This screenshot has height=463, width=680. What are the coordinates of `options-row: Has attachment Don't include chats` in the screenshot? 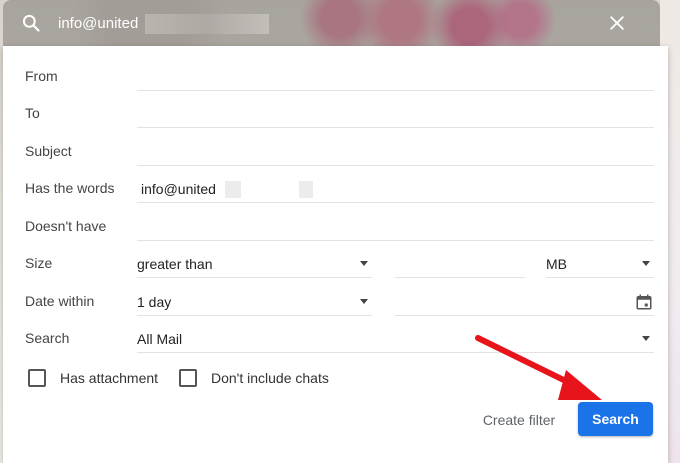 It's located at (335, 377).